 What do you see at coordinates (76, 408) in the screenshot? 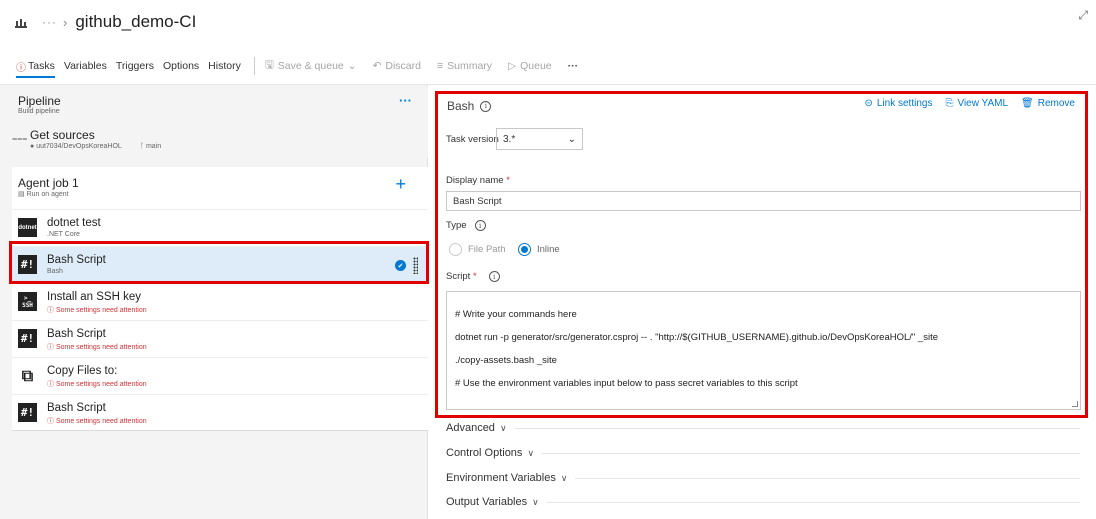
I see `task-name: Bash Script` at bounding box center [76, 408].